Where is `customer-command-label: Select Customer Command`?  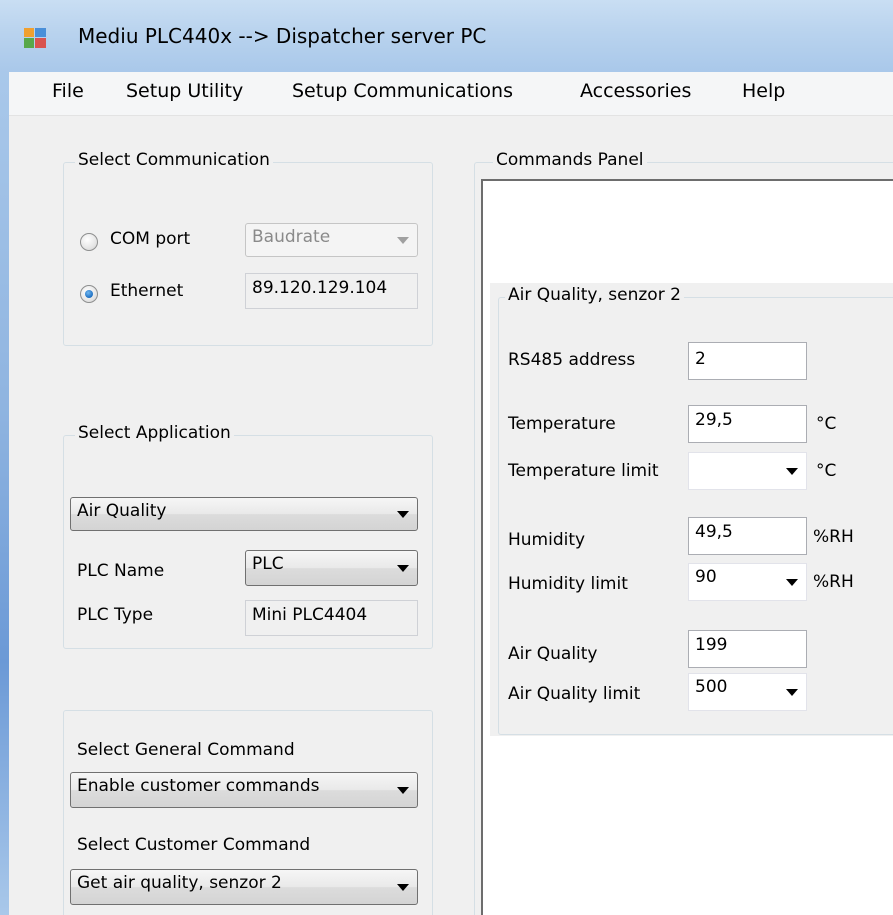 customer-command-label: Select Customer Command is located at coordinates (194, 845).